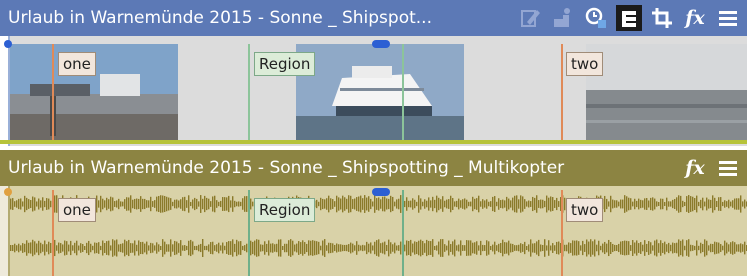  I want to click on pan-crop-icon, so click(563, 18).